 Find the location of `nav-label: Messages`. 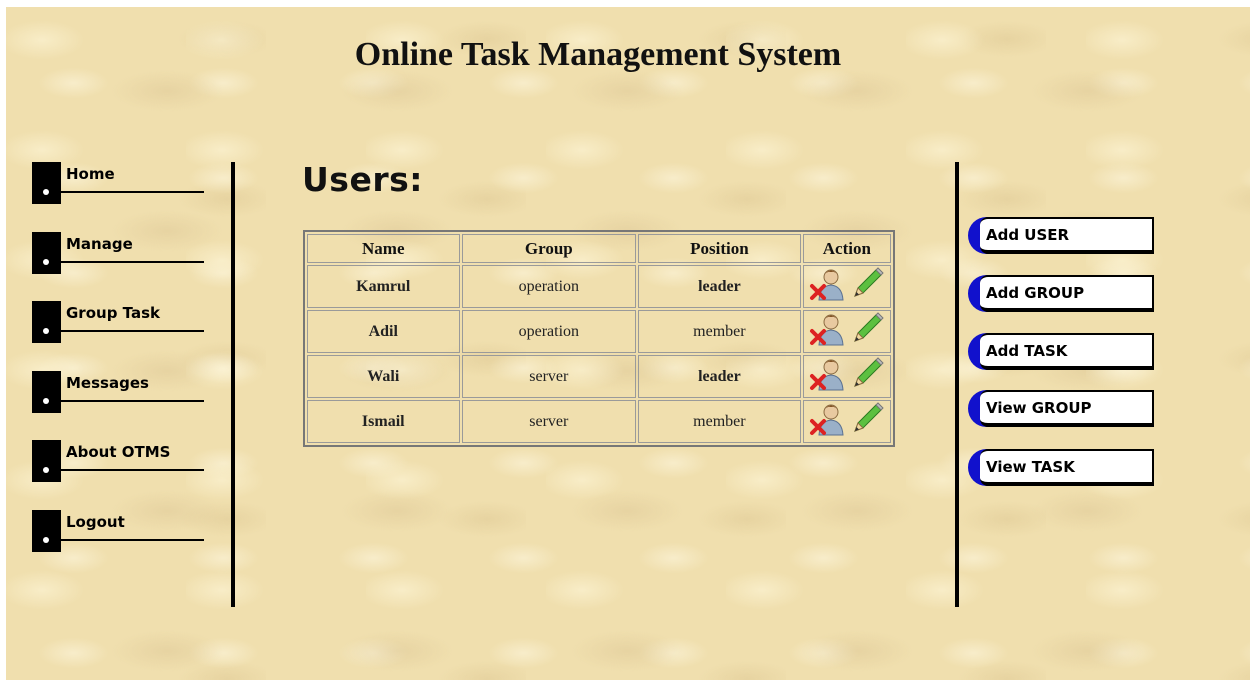

nav-label: Messages is located at coordinates (107, 383).